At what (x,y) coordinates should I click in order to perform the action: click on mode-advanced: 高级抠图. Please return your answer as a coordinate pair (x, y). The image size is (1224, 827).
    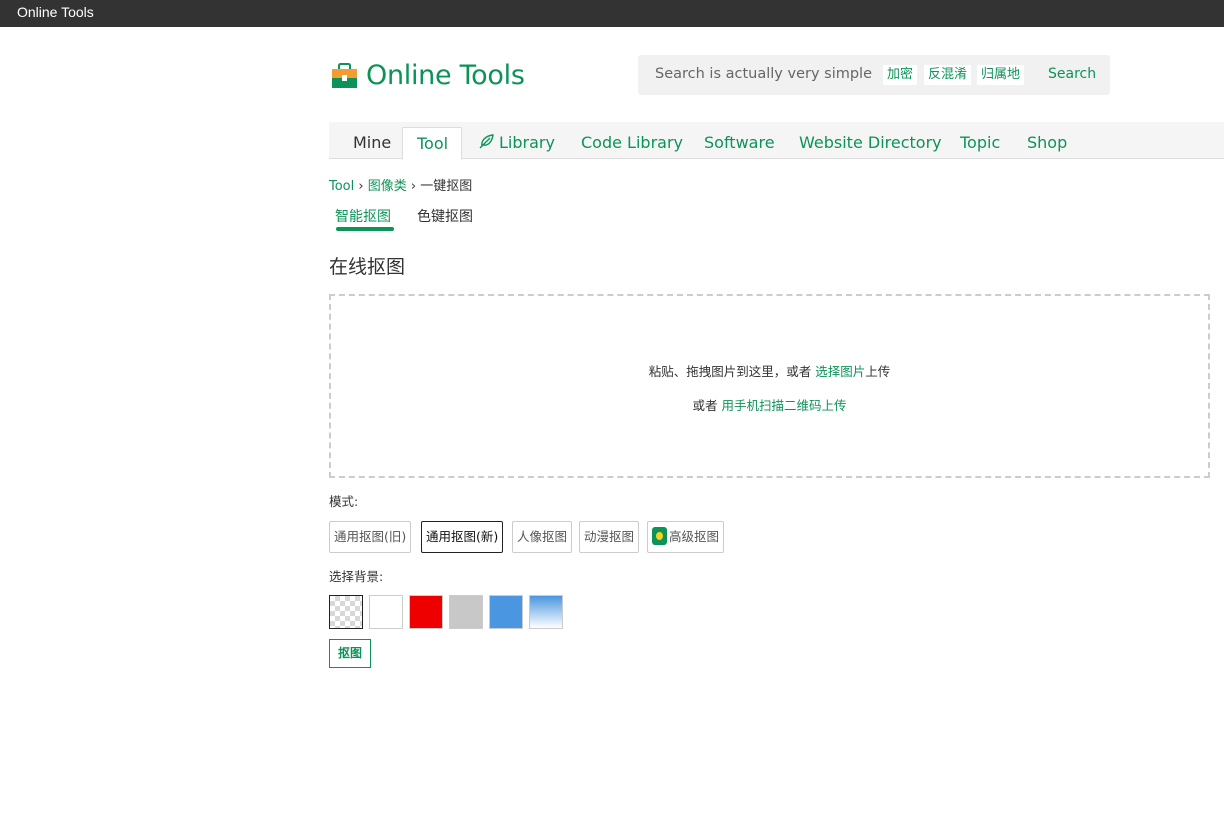
    Looking at the image, I should click on (686, 537).